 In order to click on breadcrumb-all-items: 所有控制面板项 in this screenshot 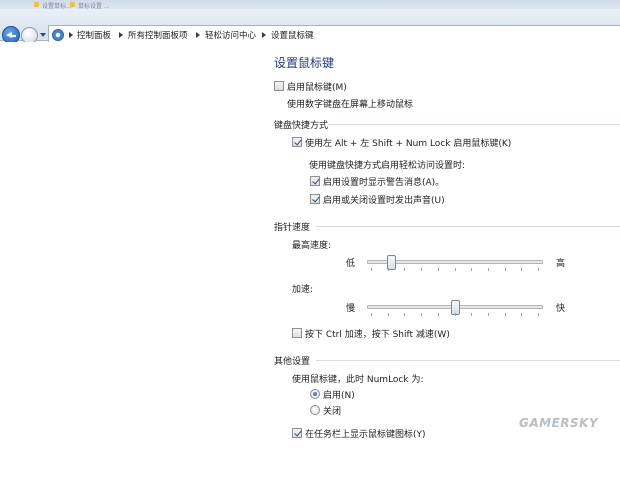, I will do `click(158, 35)`.